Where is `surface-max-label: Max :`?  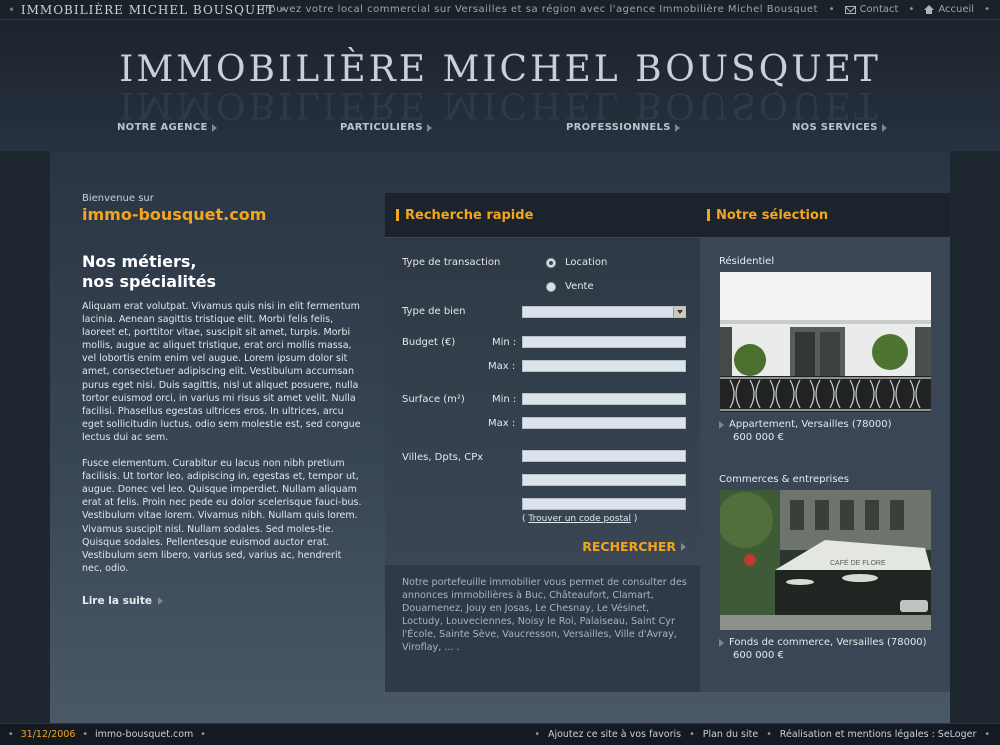 surface-max-label: Max : is located at coordinates (502, 423).